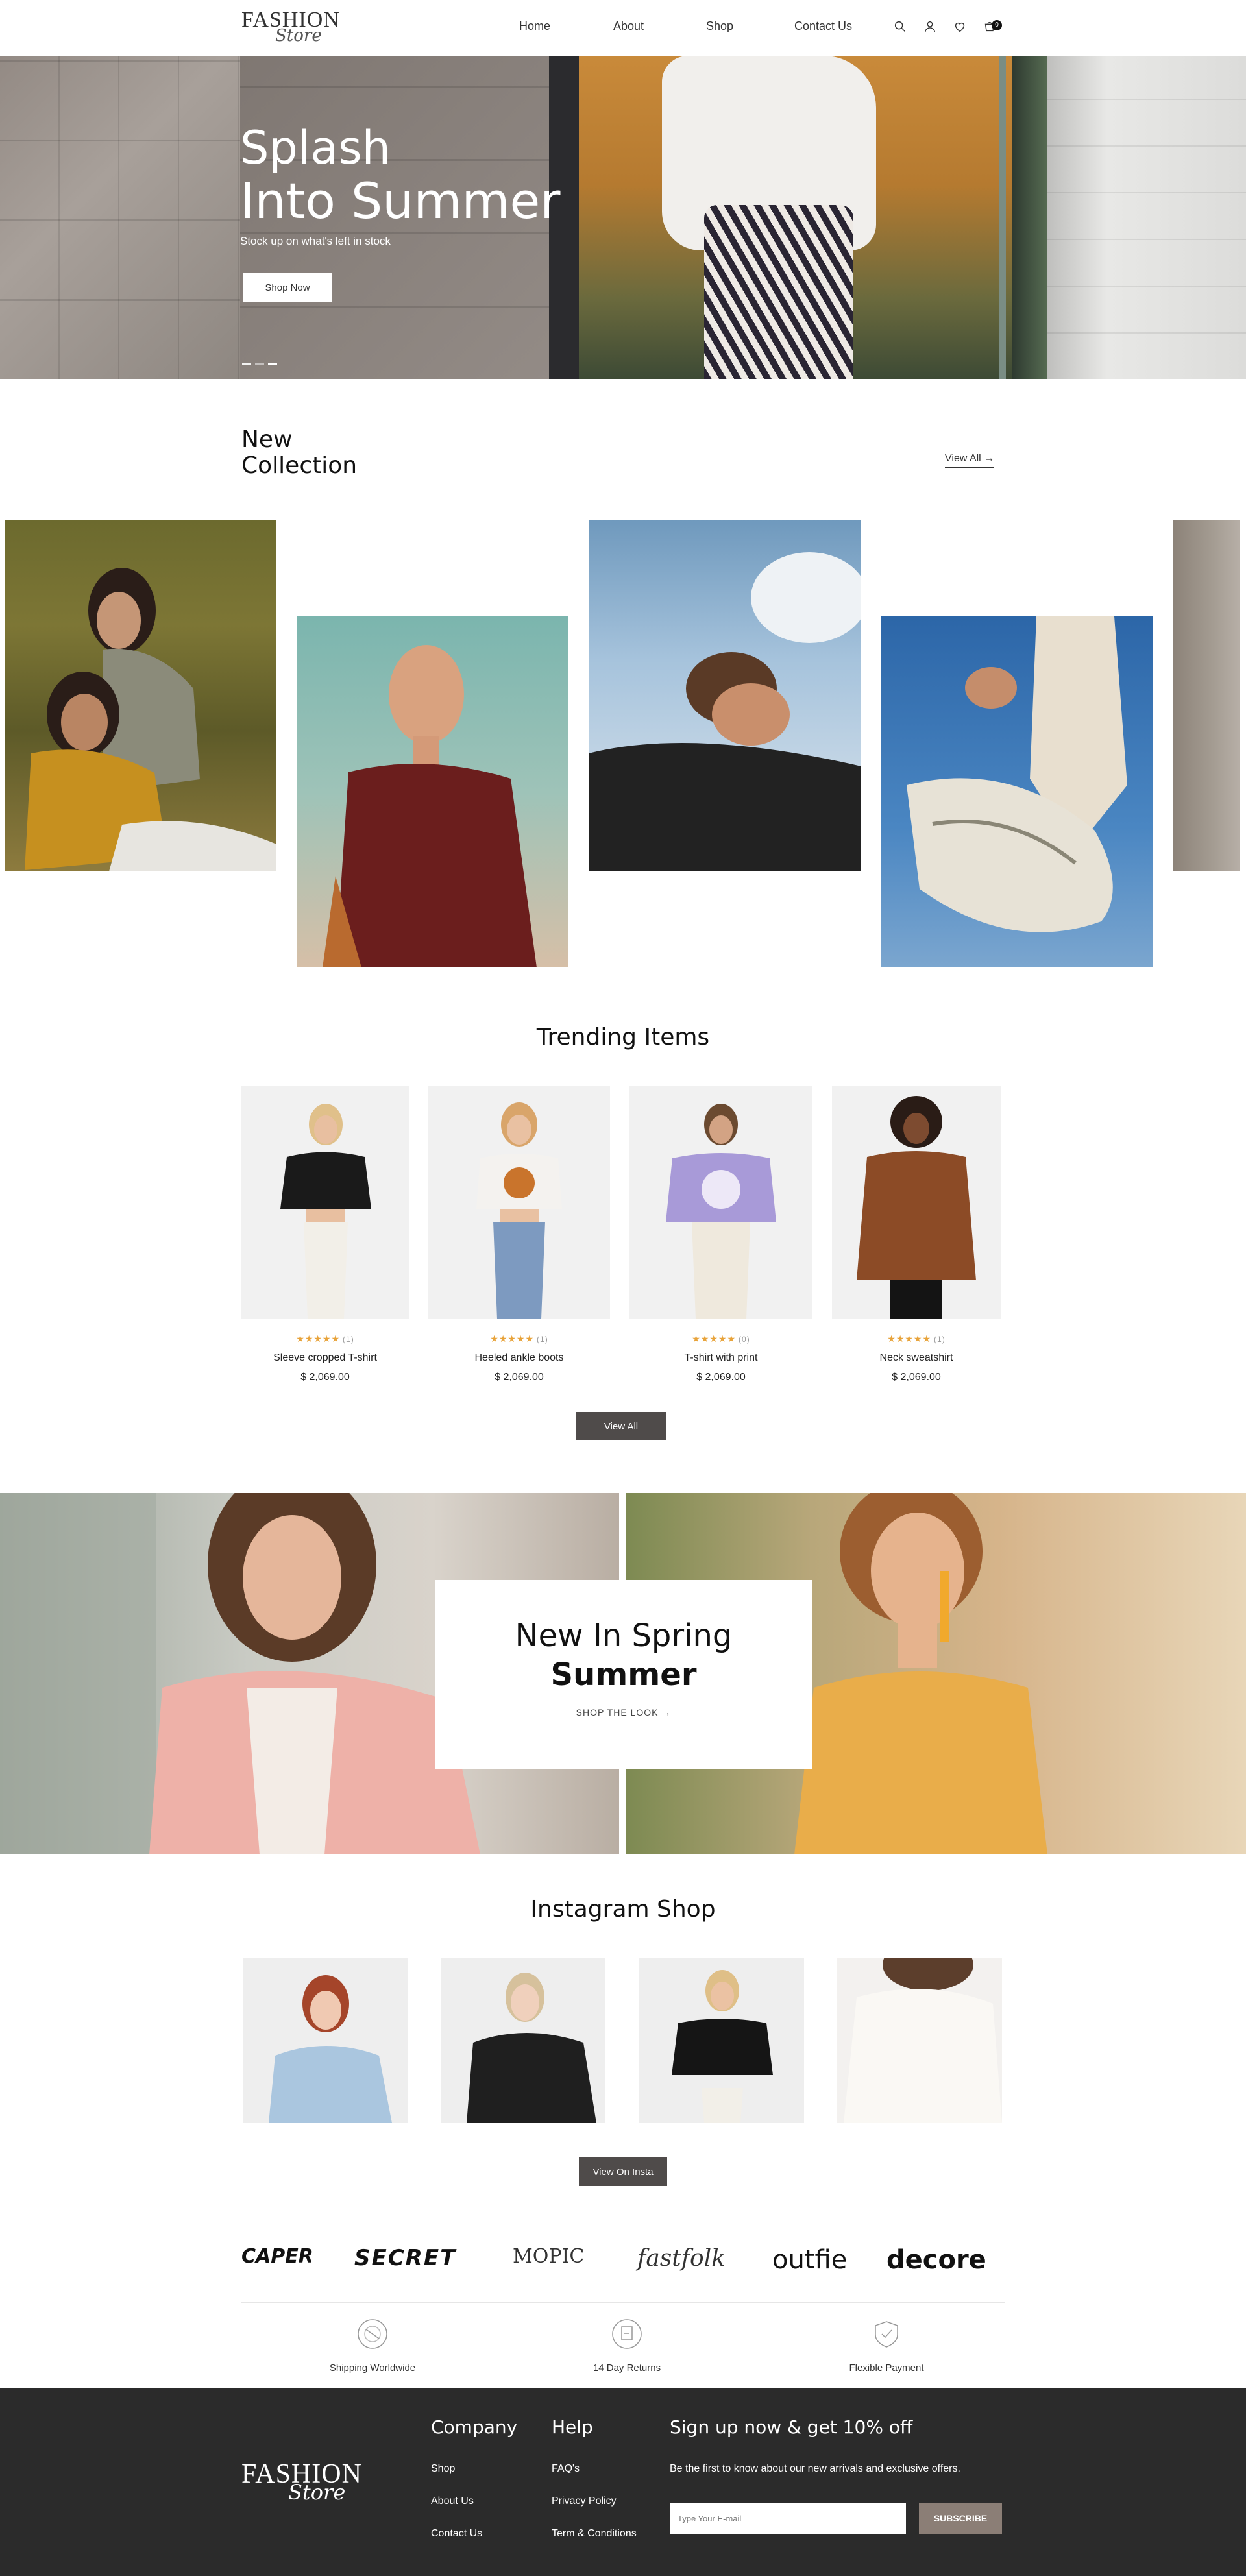 The height and width of the screenshot is (2576, 1246). Describe the element at coordinates (623, 2302) in the screenshot. I see `divider` at that location.